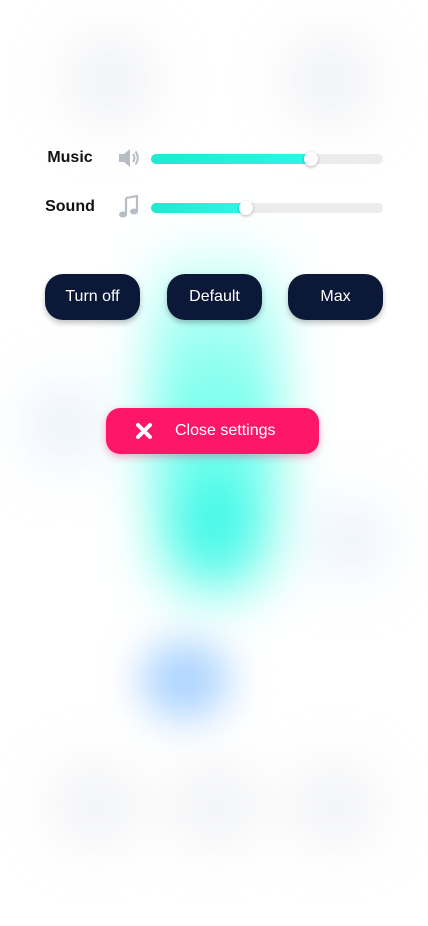 The height and width of the screenshot is (926, 428). I want to click on music-slider-fill, so click(231, 159).